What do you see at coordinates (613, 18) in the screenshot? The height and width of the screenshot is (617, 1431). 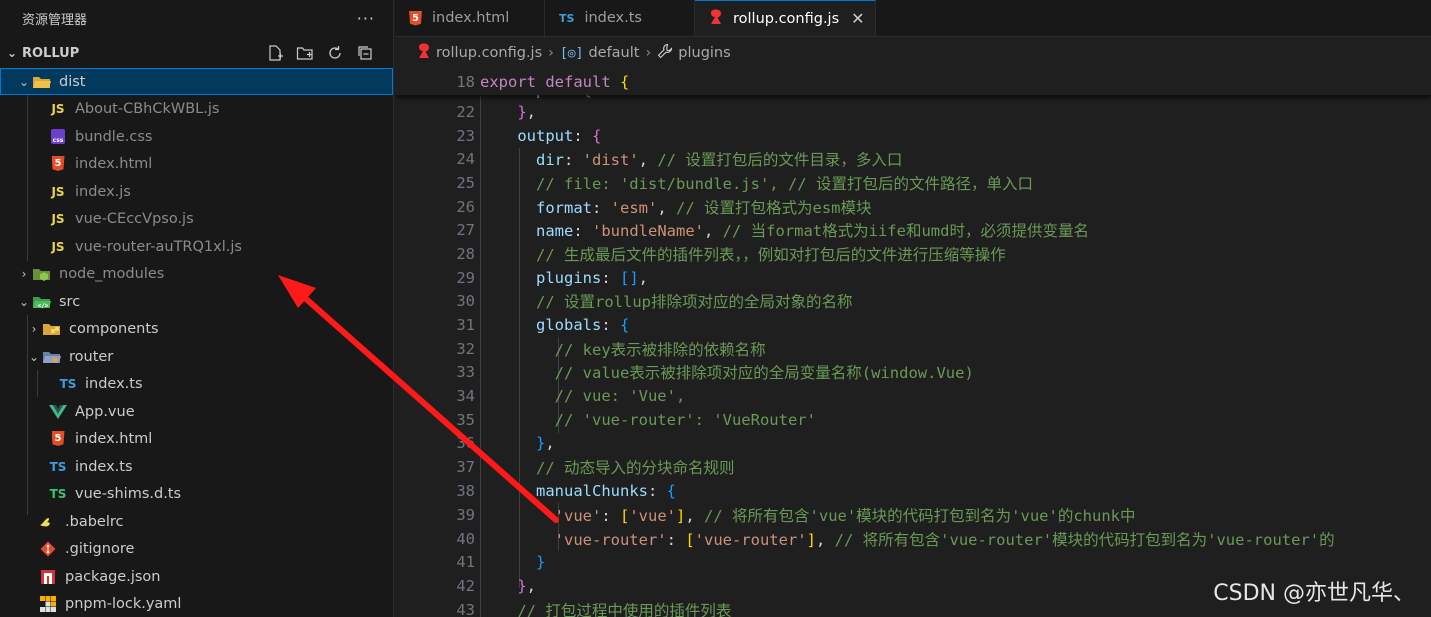 I see `tab-label: index.ts` at bounding box center [613, 18].